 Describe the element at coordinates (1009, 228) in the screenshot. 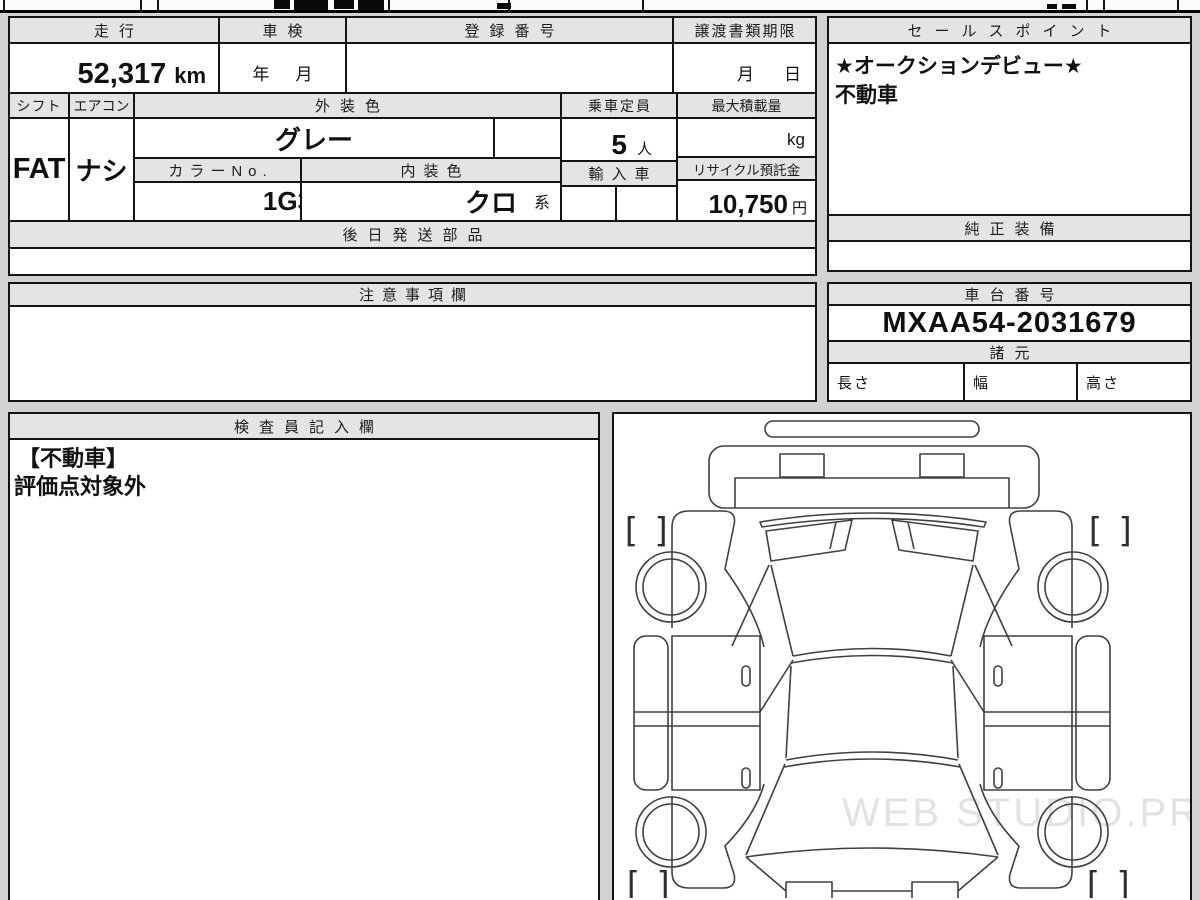

I see `genuine-equipment-header: 純正装備` at that location.